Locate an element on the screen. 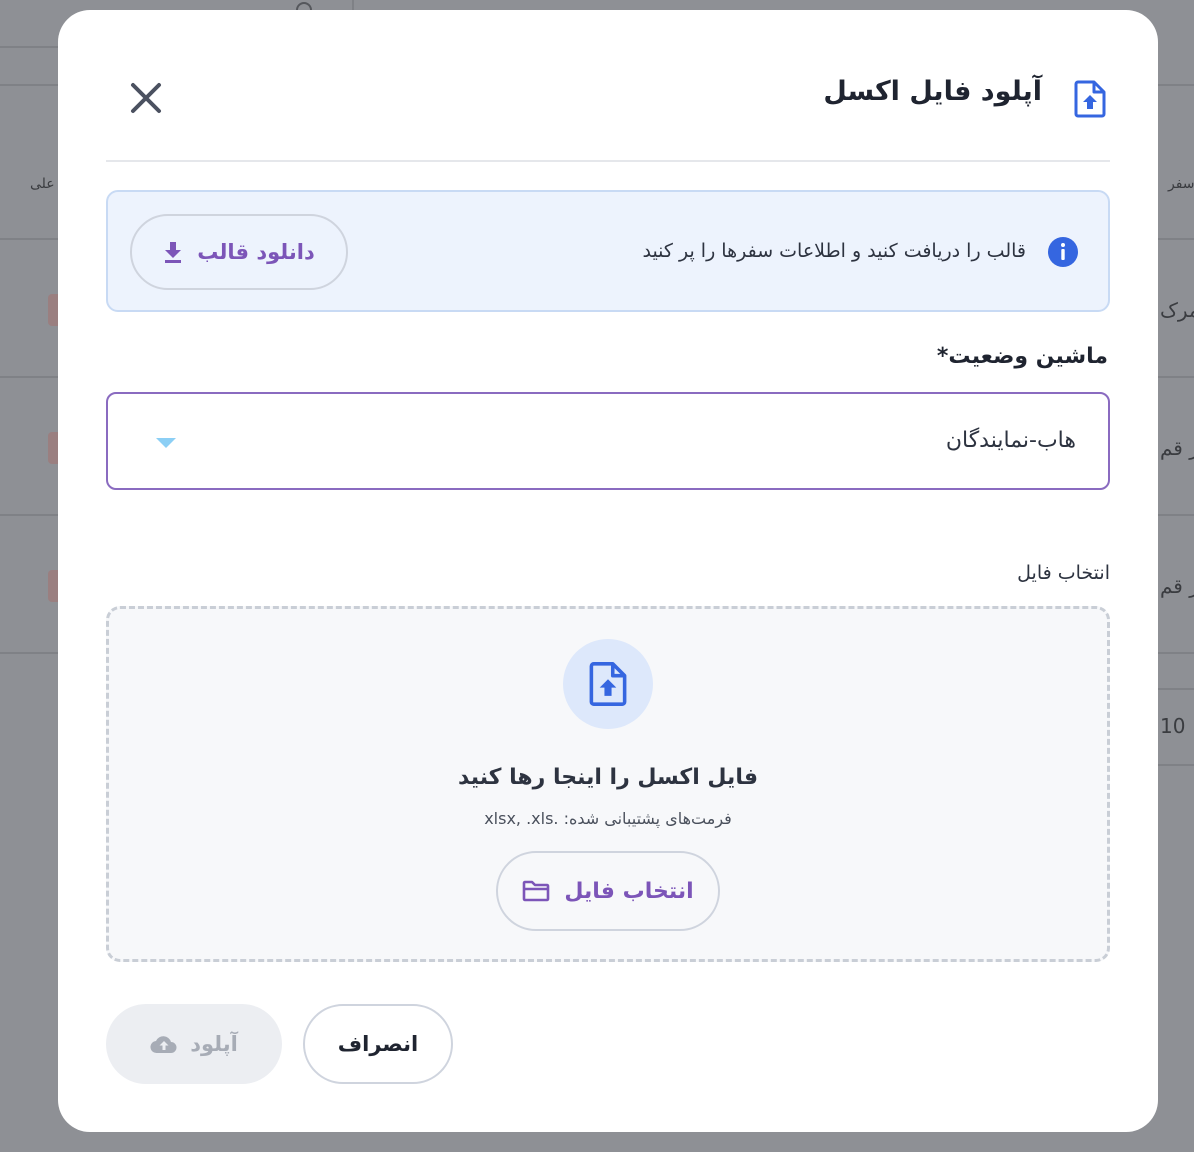 Image resolution: width=1194 pixels, height=1152 pixels. table-header: علی is located at coordinates (42, 184).